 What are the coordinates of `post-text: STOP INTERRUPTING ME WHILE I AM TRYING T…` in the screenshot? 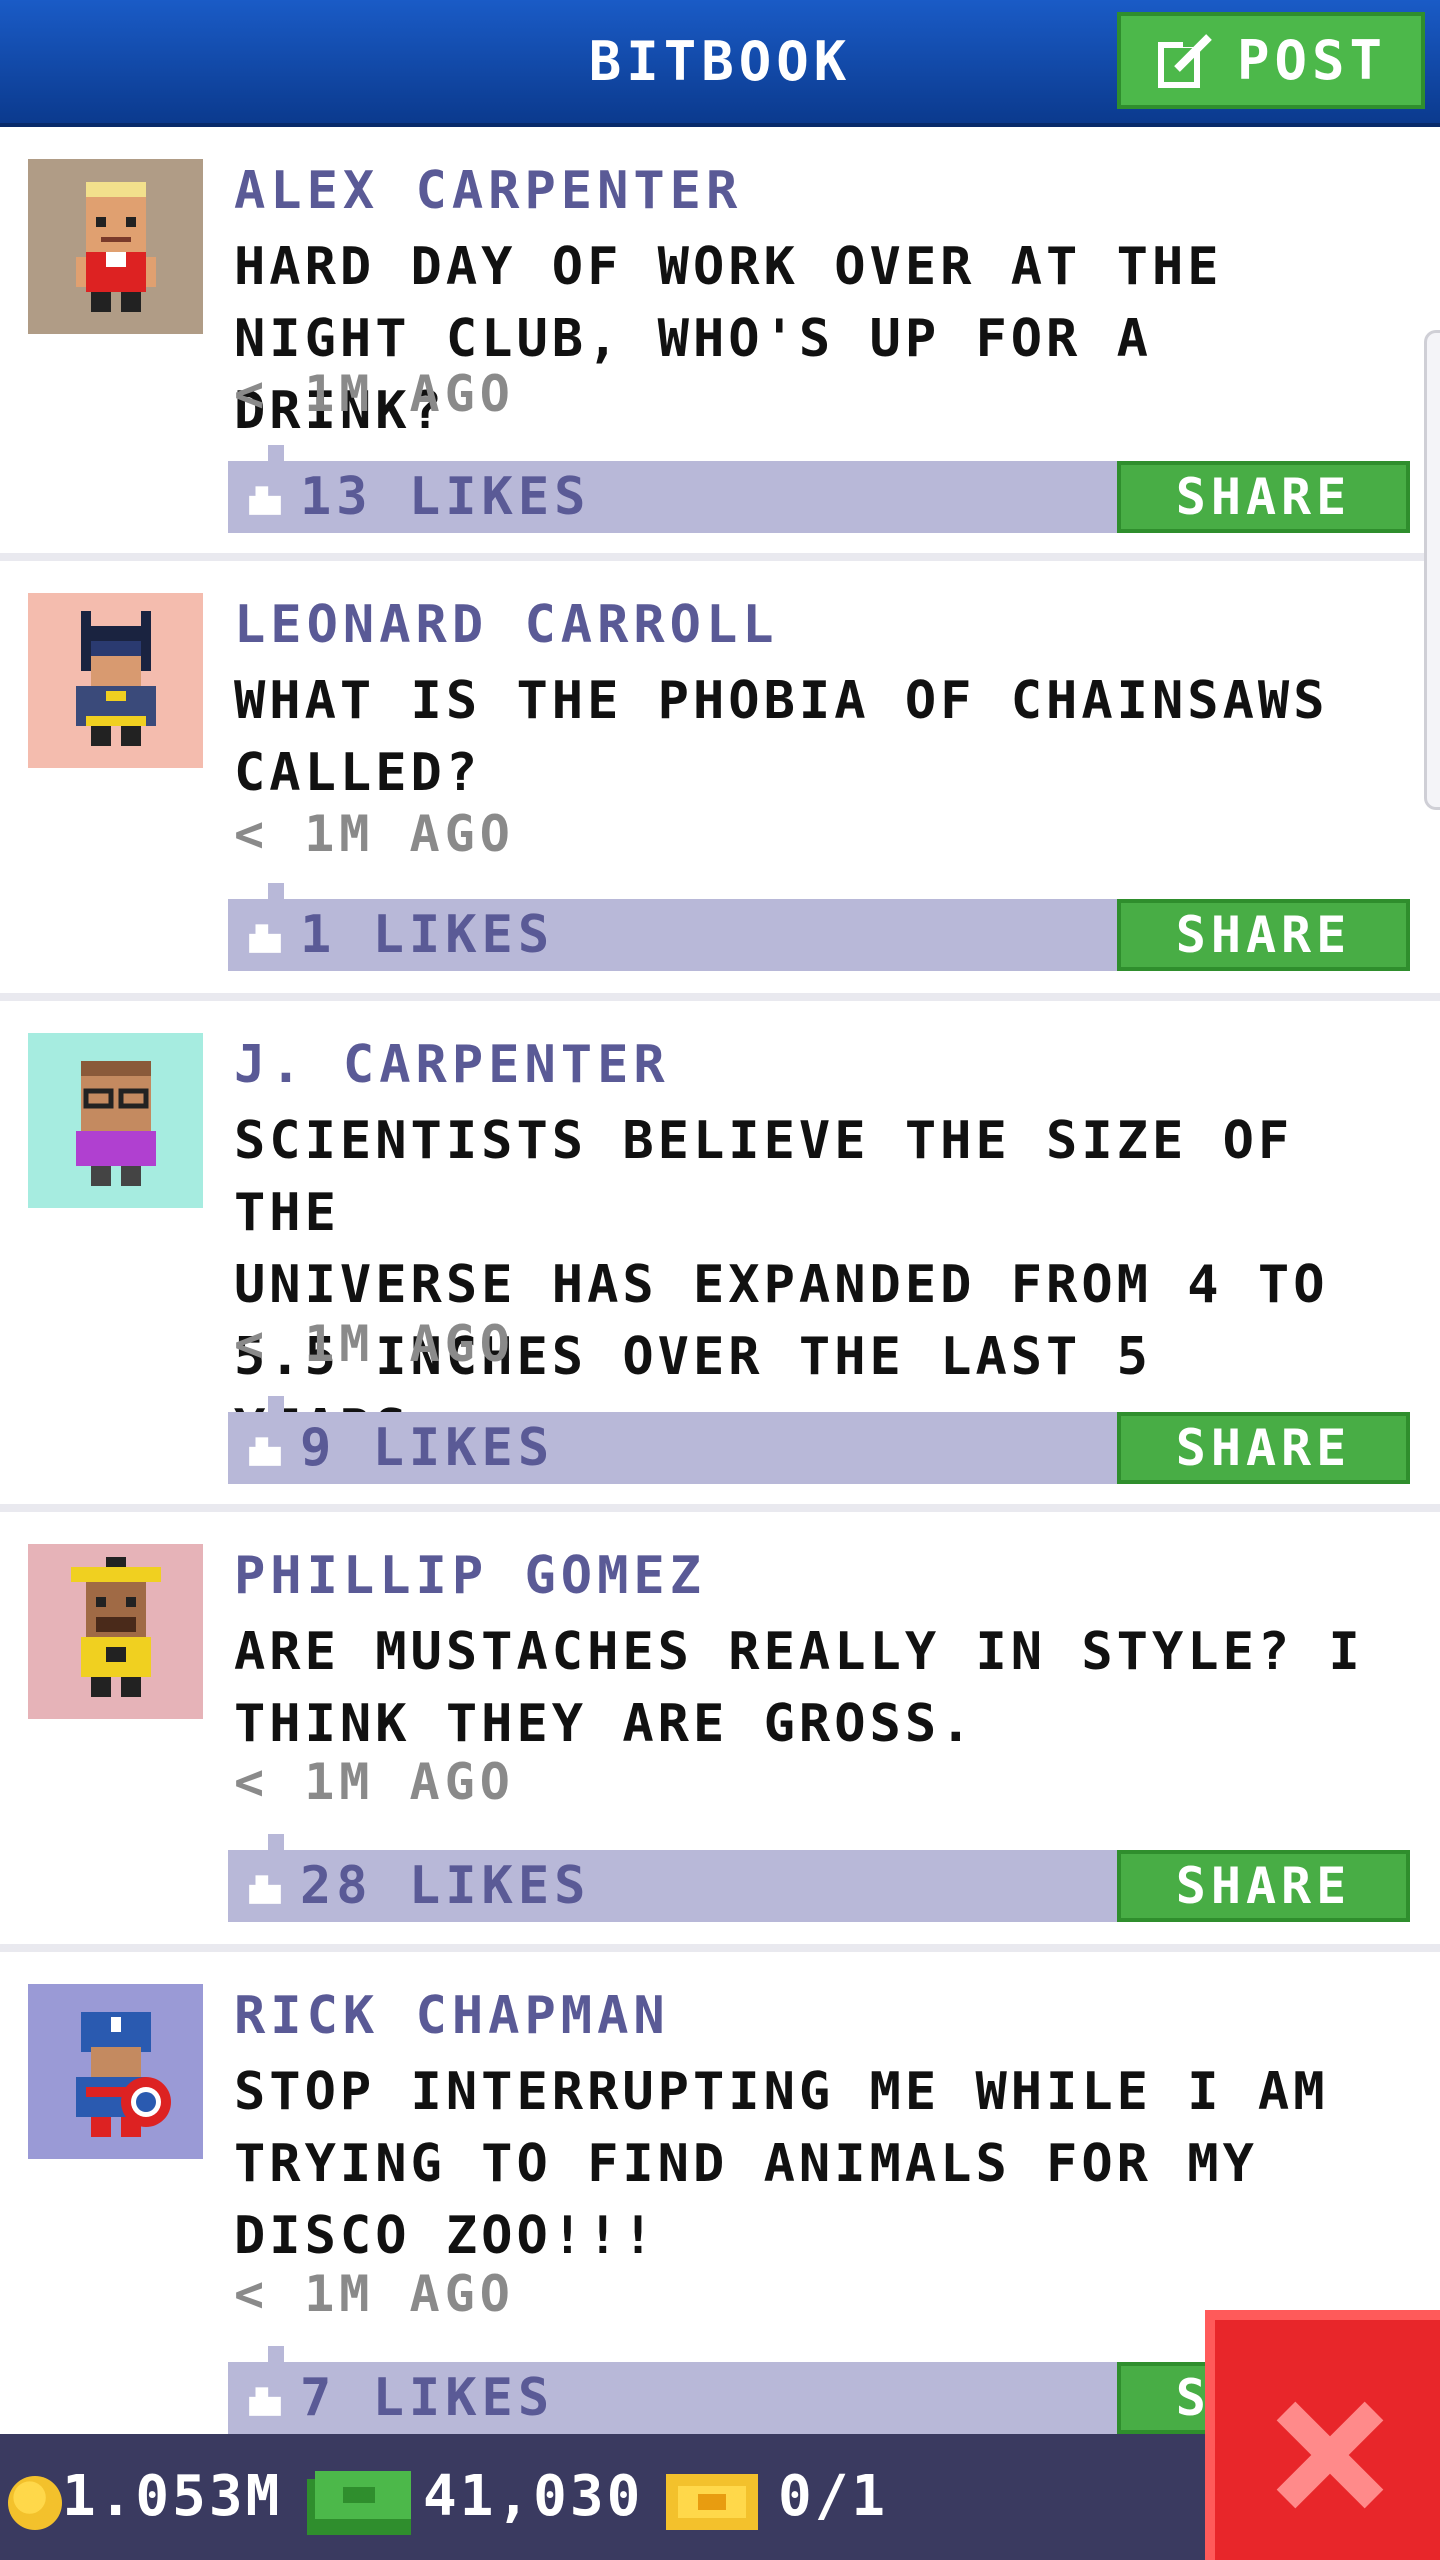 It's located at (781, 2164).